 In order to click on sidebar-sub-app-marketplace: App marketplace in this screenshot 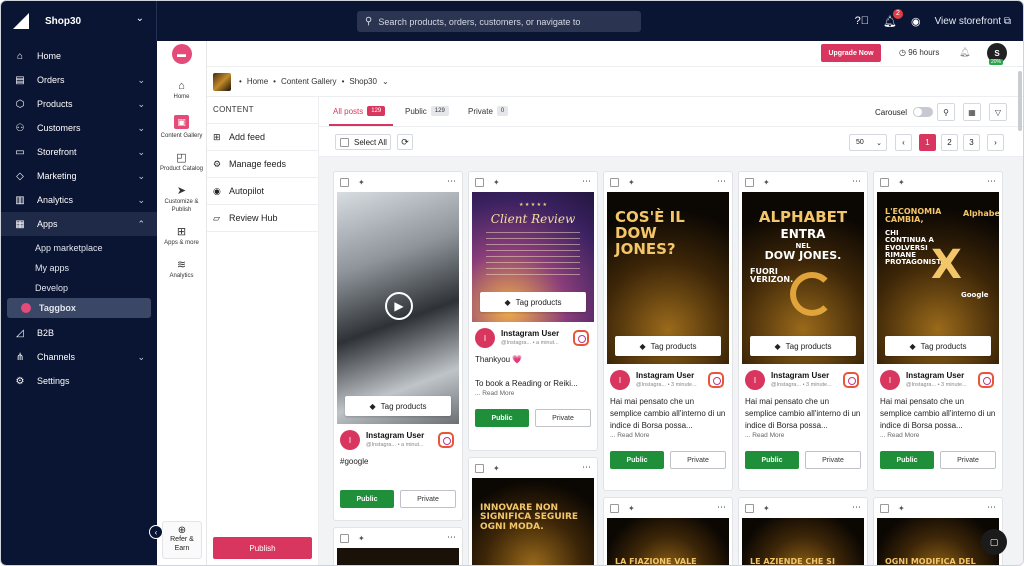, I will do `click(79, 248)`.